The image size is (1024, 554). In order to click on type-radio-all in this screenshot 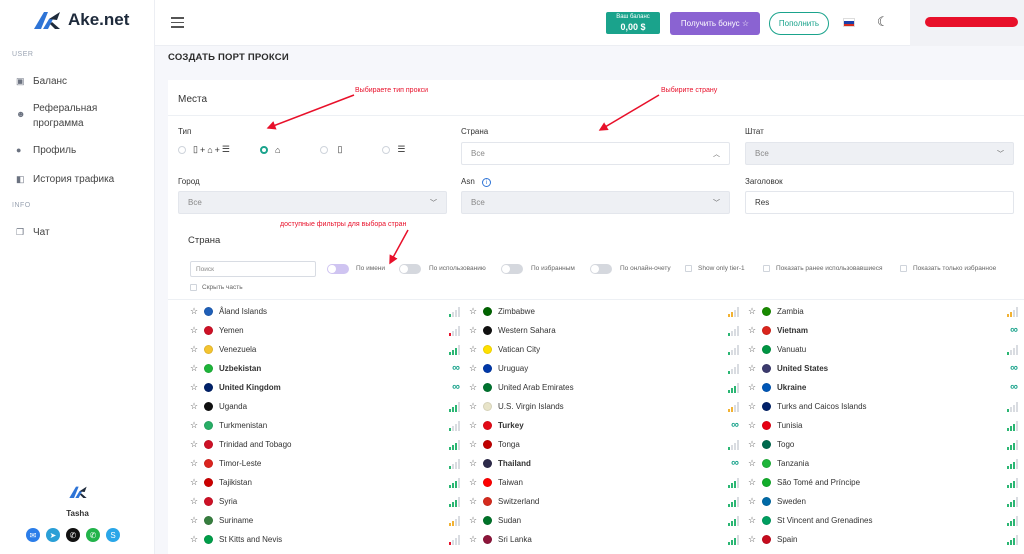, I will do `click(182, 149)`.